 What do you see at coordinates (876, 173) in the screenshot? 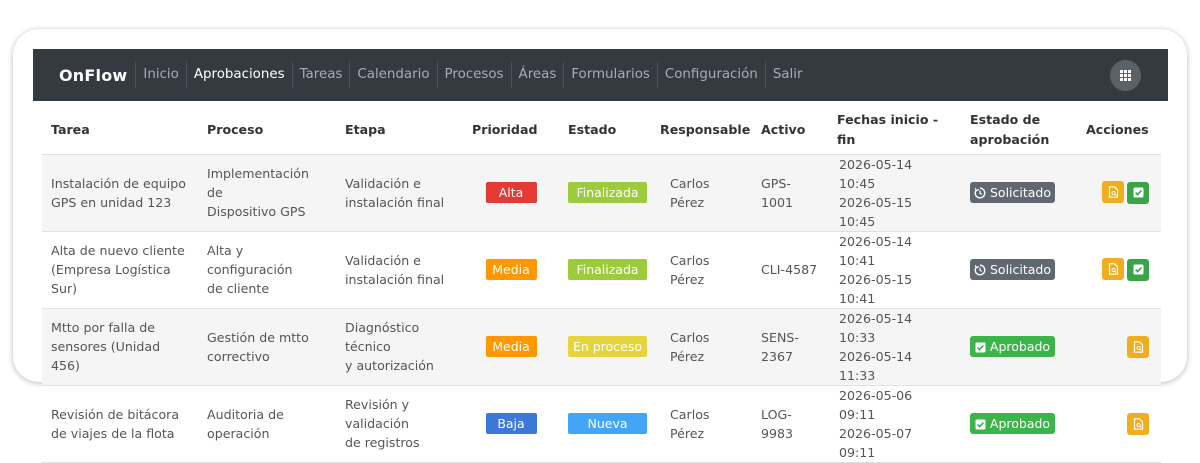
I see `fecha-inicio: 2026-05-14 10:45` at bounding box center [876, 173].